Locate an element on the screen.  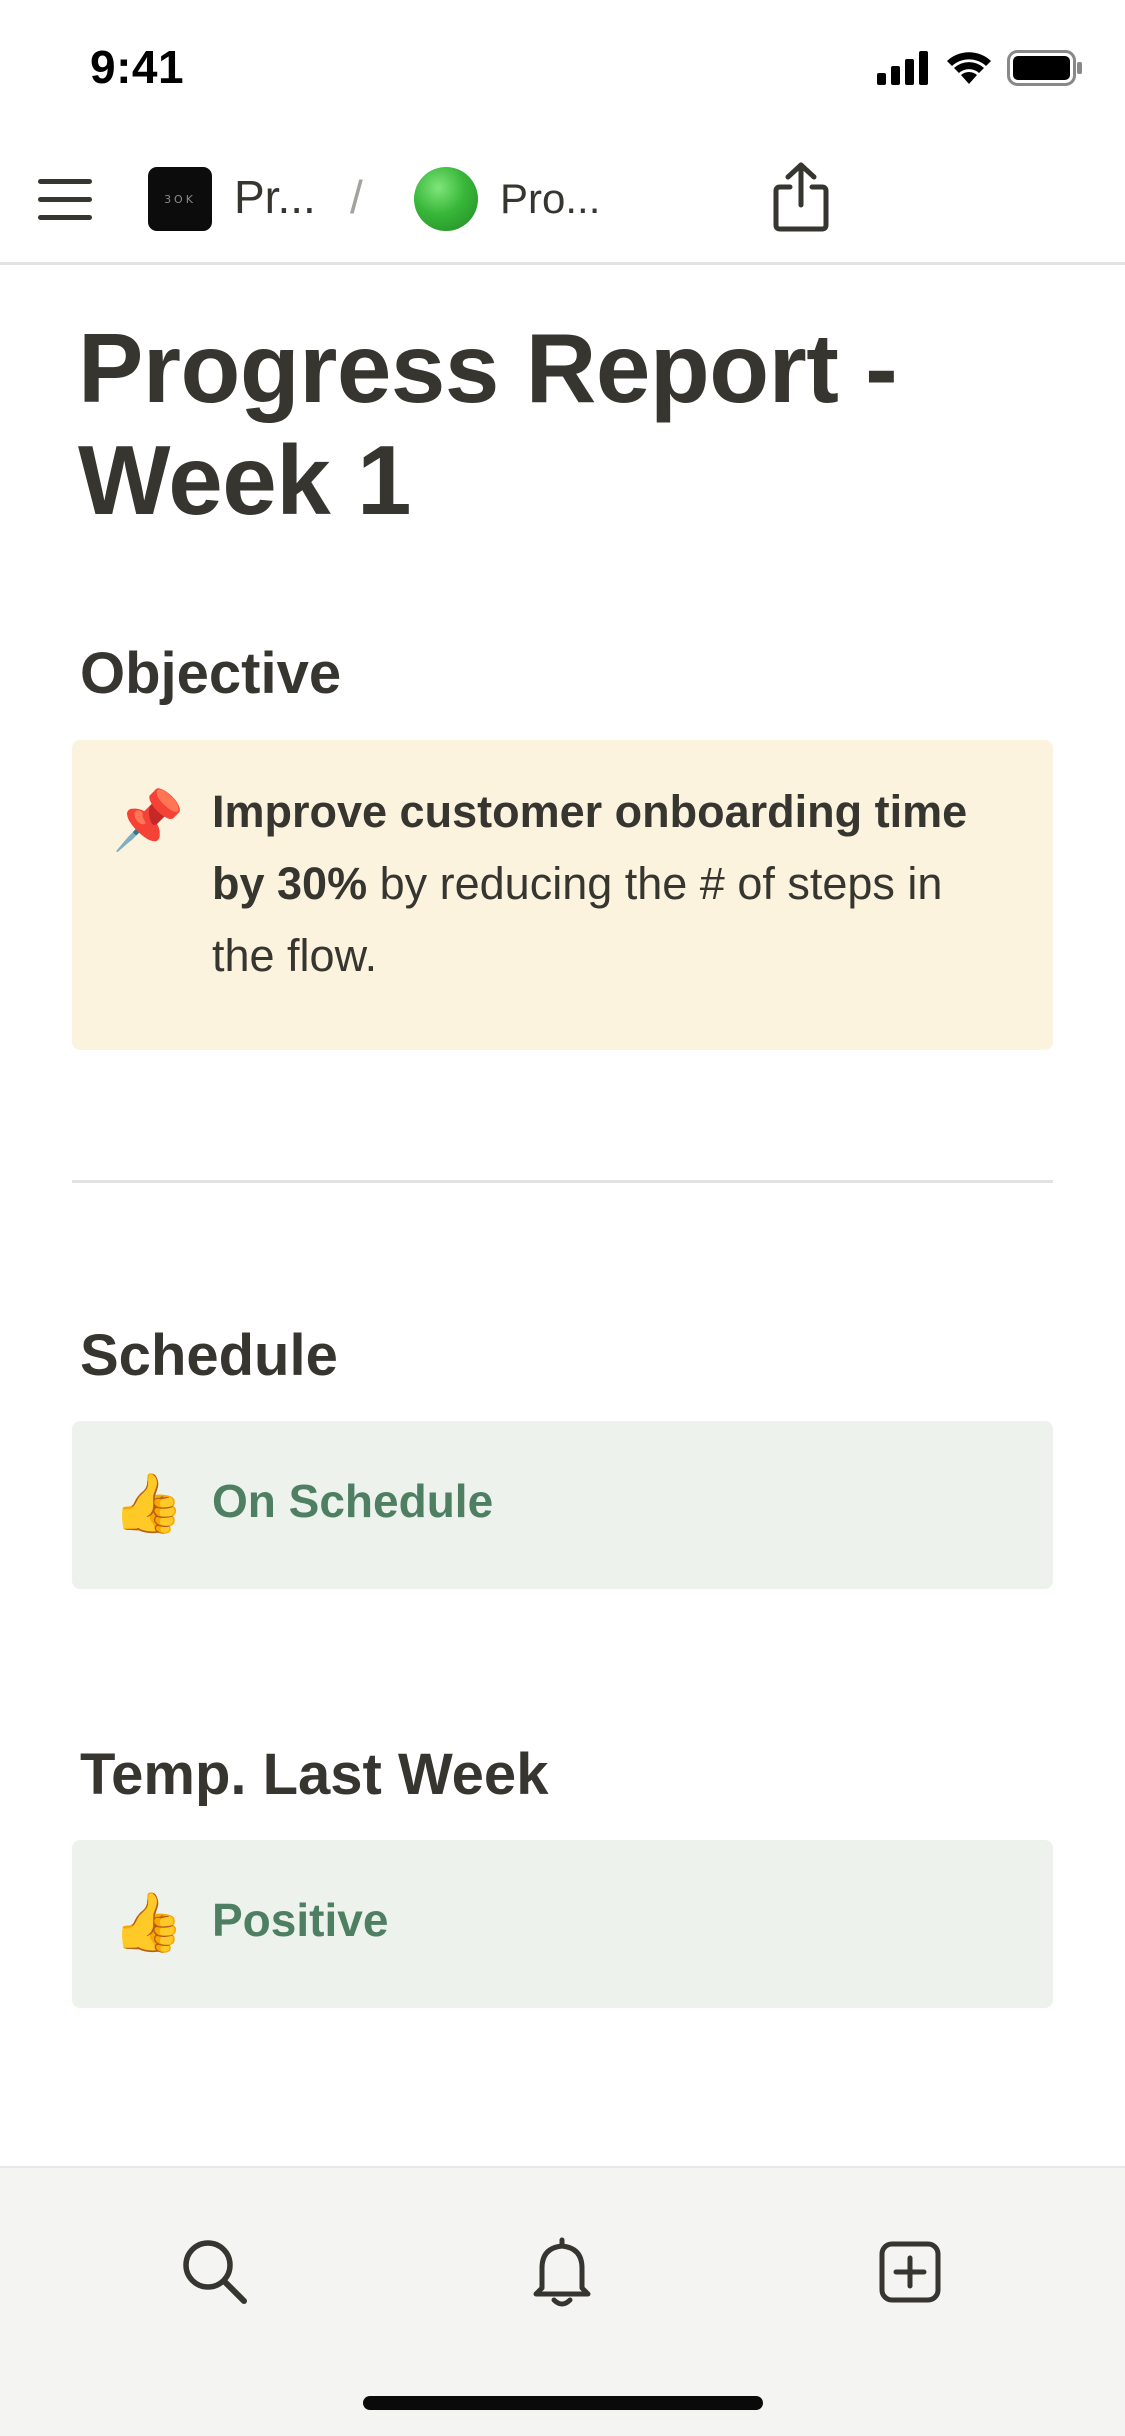
wifi-icon is located at coordinates (969, 68).